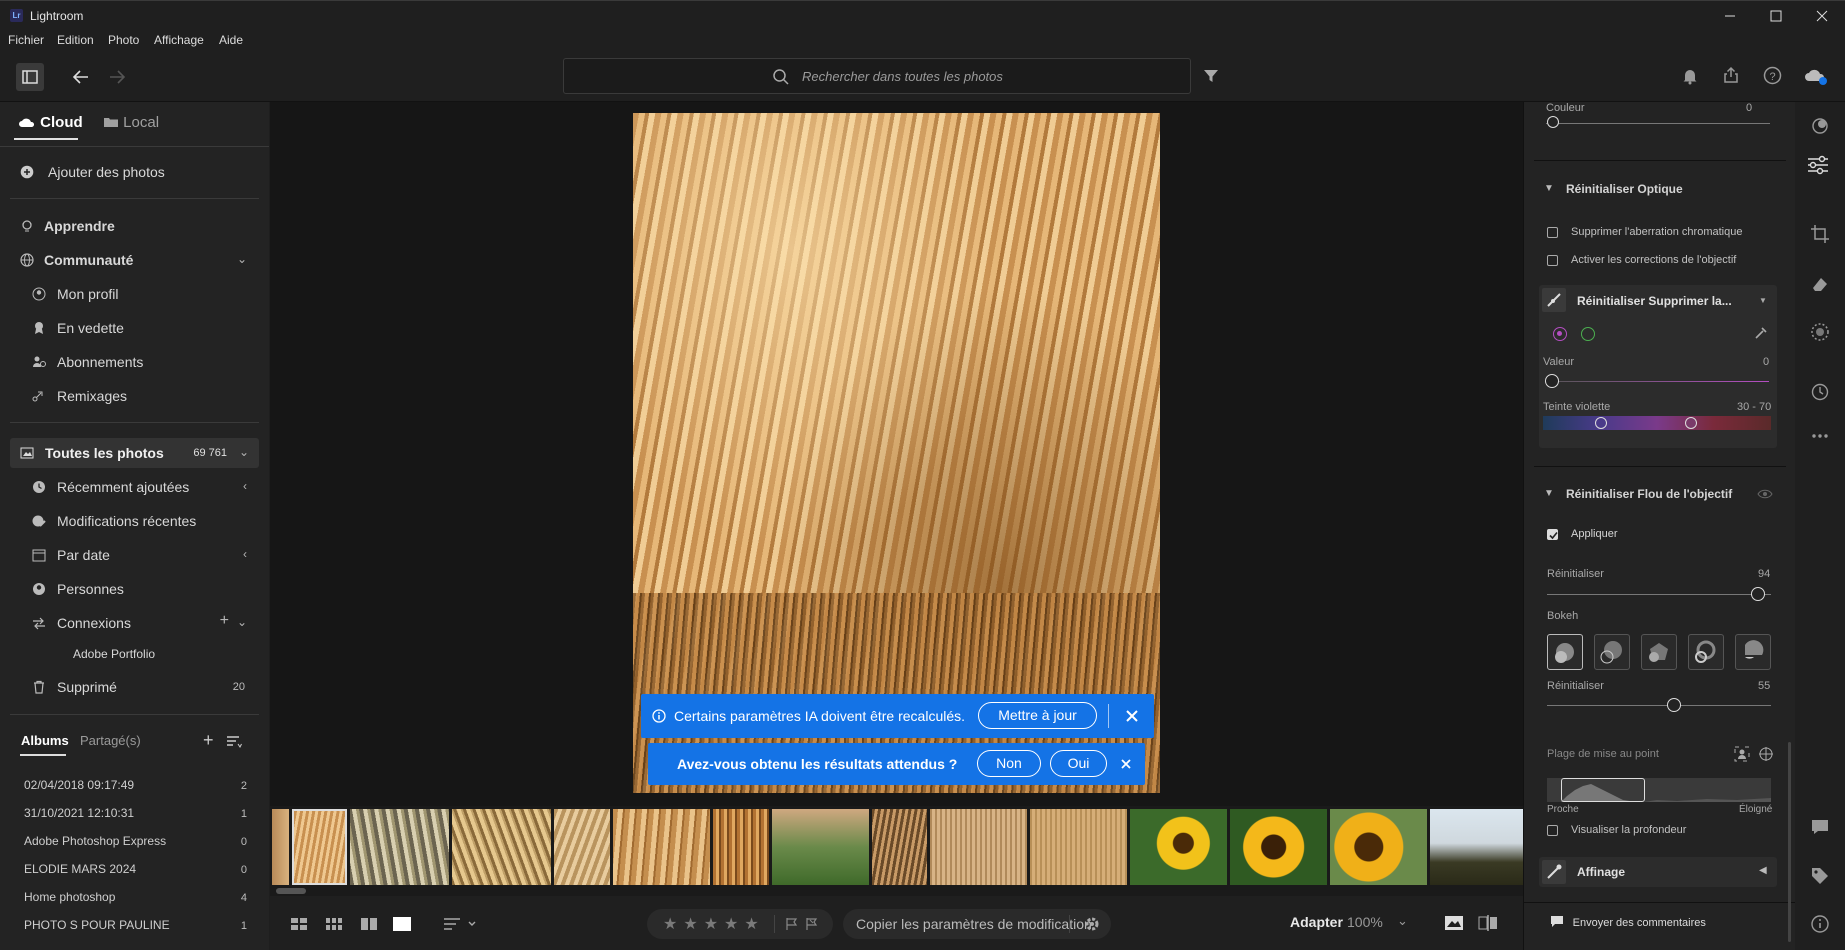 Image resolution: width=1845 pixels, height=950 pixels. I want to click on tab-shared: Partagé(s), so click(110, 740).